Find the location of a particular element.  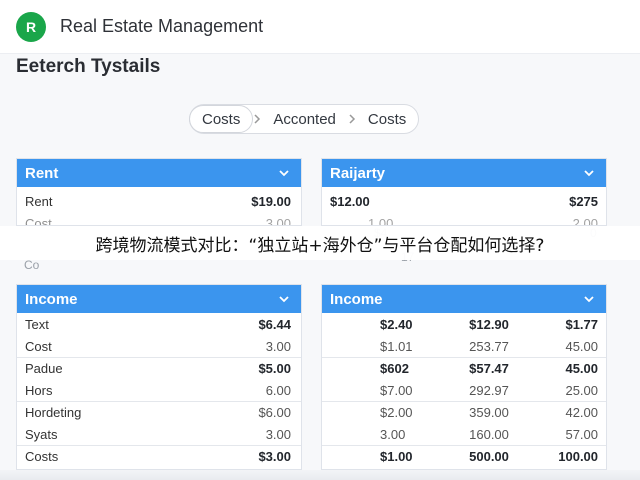

table-row: Costs $3.00 is located at coordinates (159, 456).